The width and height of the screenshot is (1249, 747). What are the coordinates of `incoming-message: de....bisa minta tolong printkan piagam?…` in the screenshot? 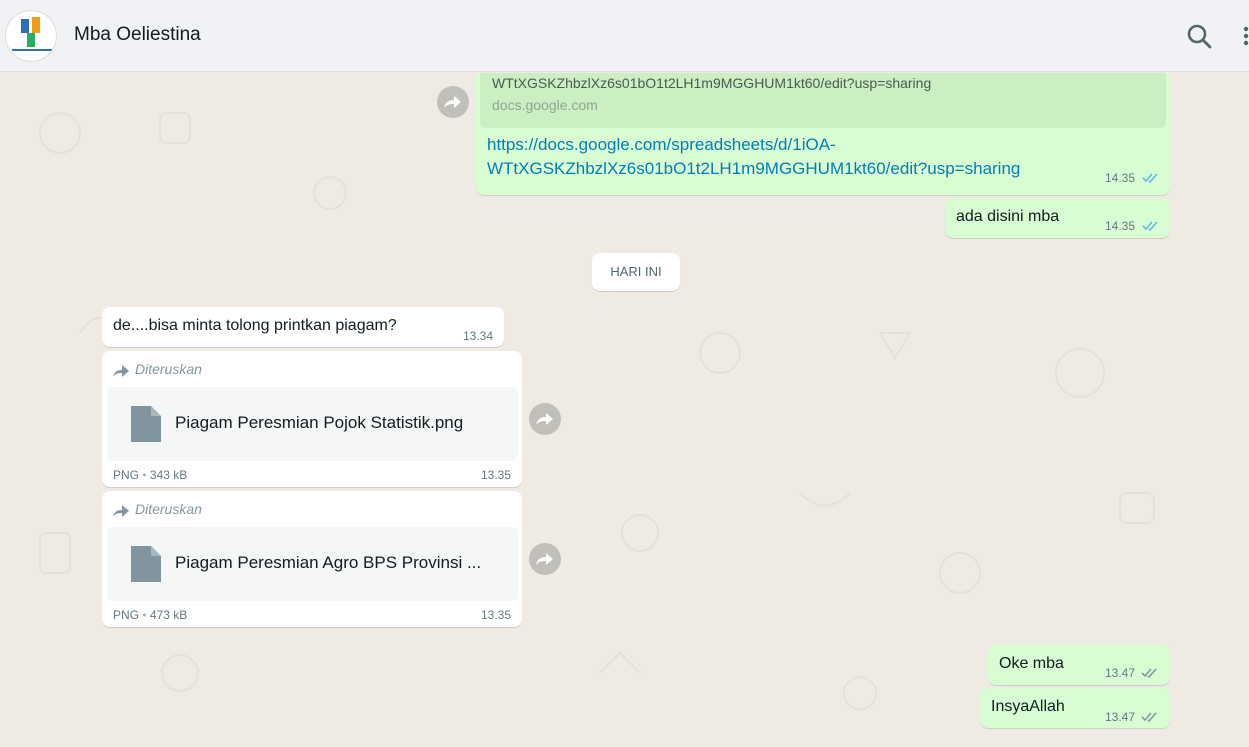 It's located at (303, 327).